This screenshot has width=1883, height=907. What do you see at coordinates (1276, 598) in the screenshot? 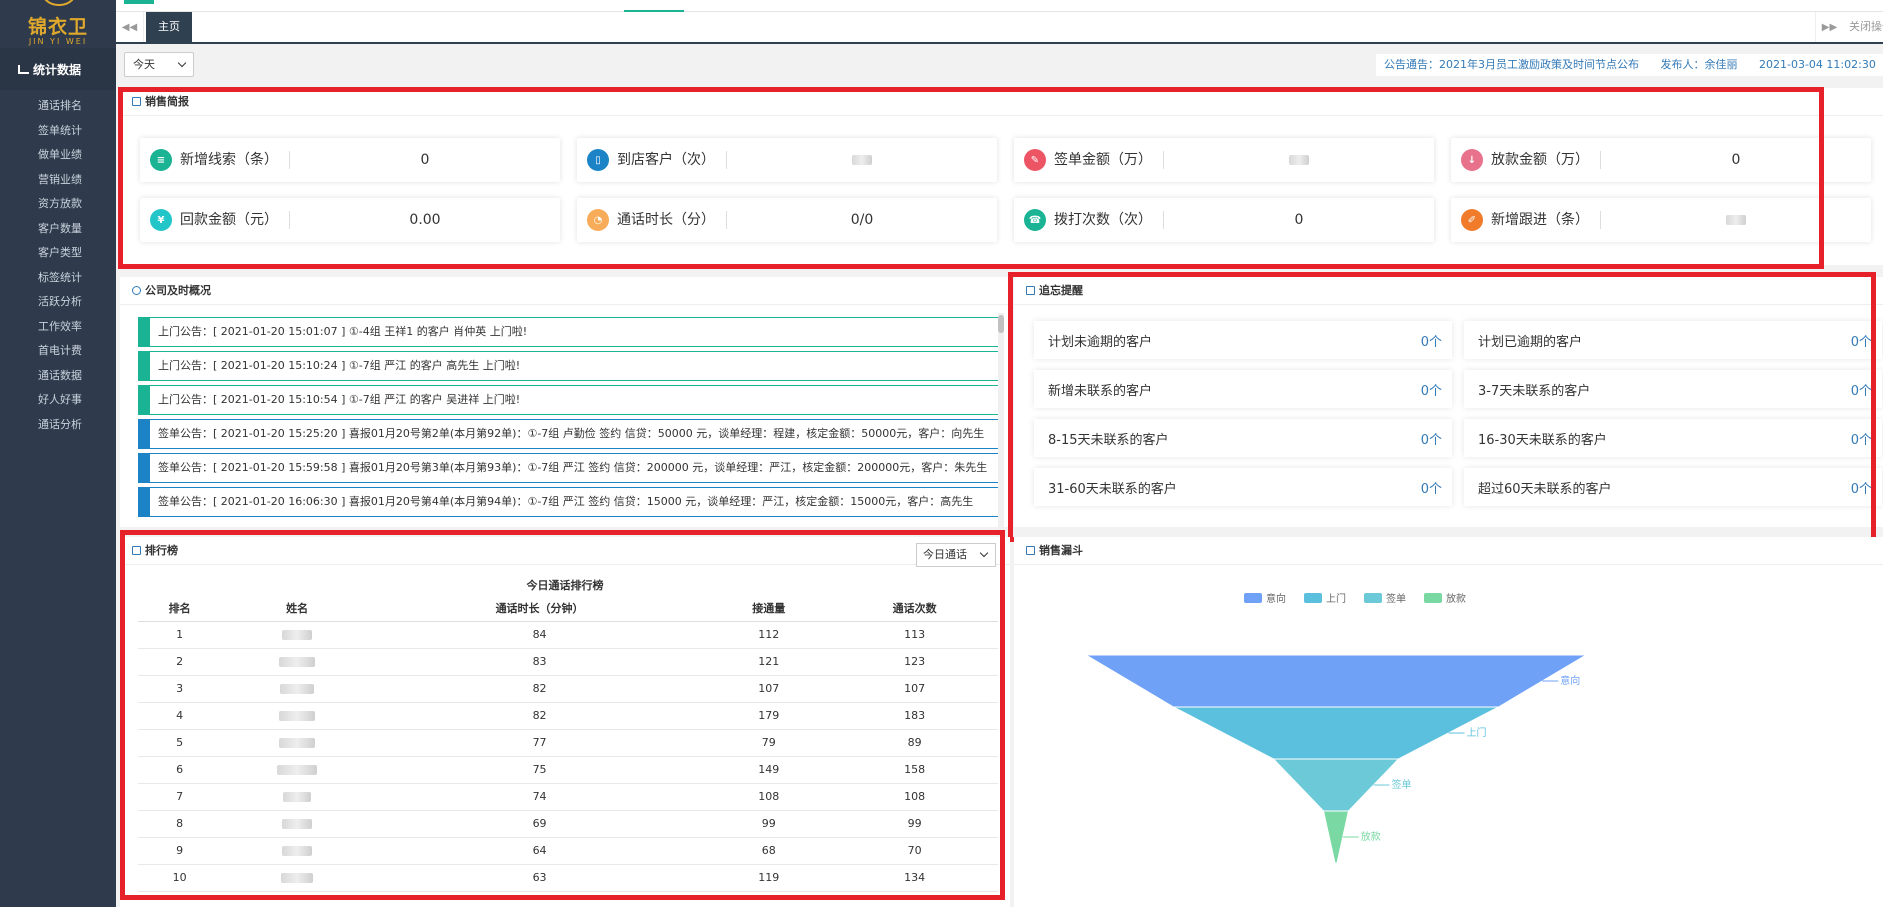
I see `legend-label: 意向` at bounding box center [1276, 598].